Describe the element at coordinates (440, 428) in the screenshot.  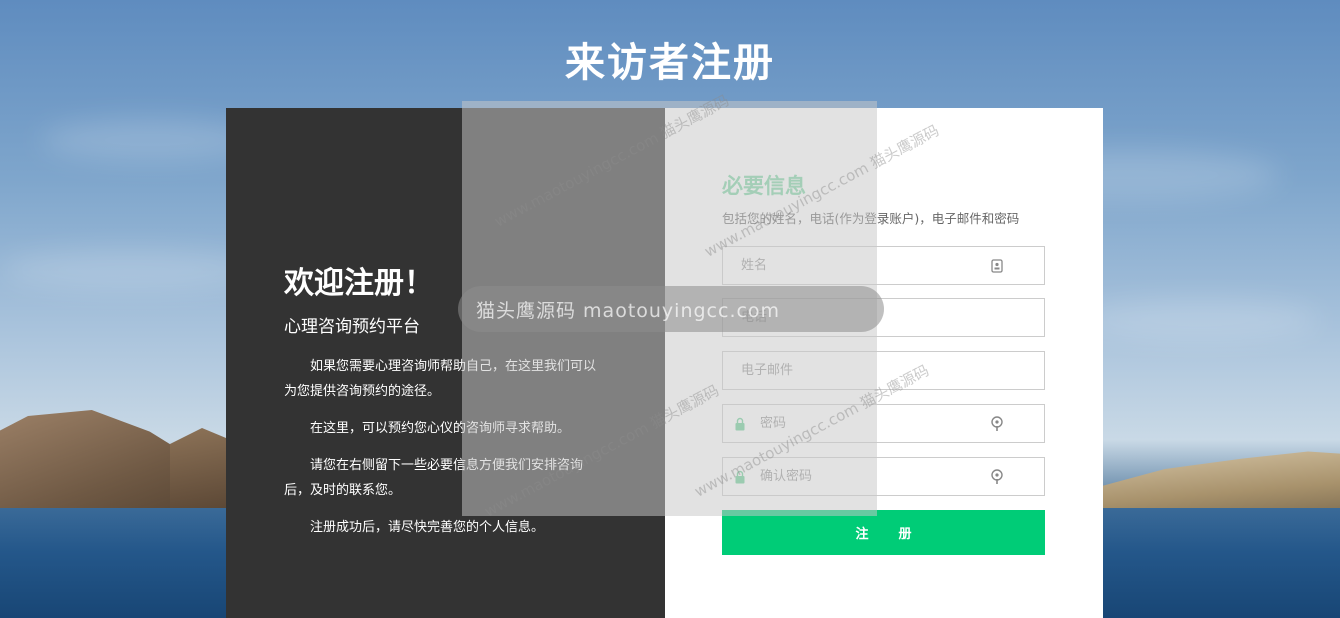
I see `welcome-paragraph: 在这里，可以预约您心仪的咨询师寻求帮助。` at that location.